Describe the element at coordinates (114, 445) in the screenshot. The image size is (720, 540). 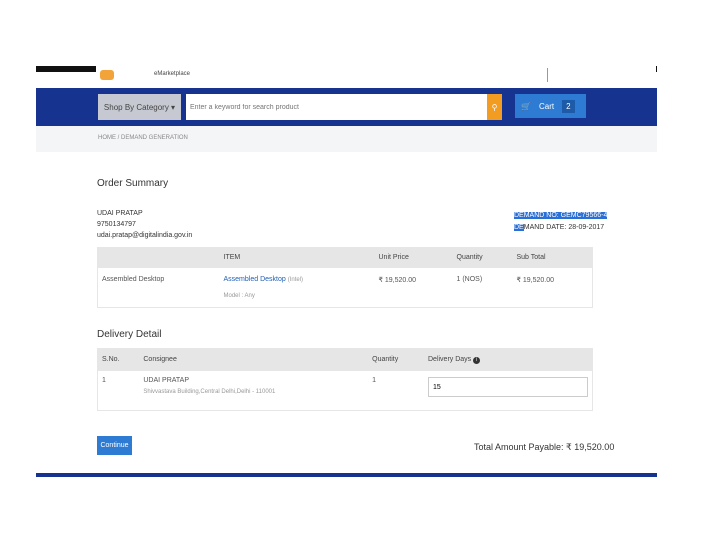
I see `continue-button: Continue` at that location.